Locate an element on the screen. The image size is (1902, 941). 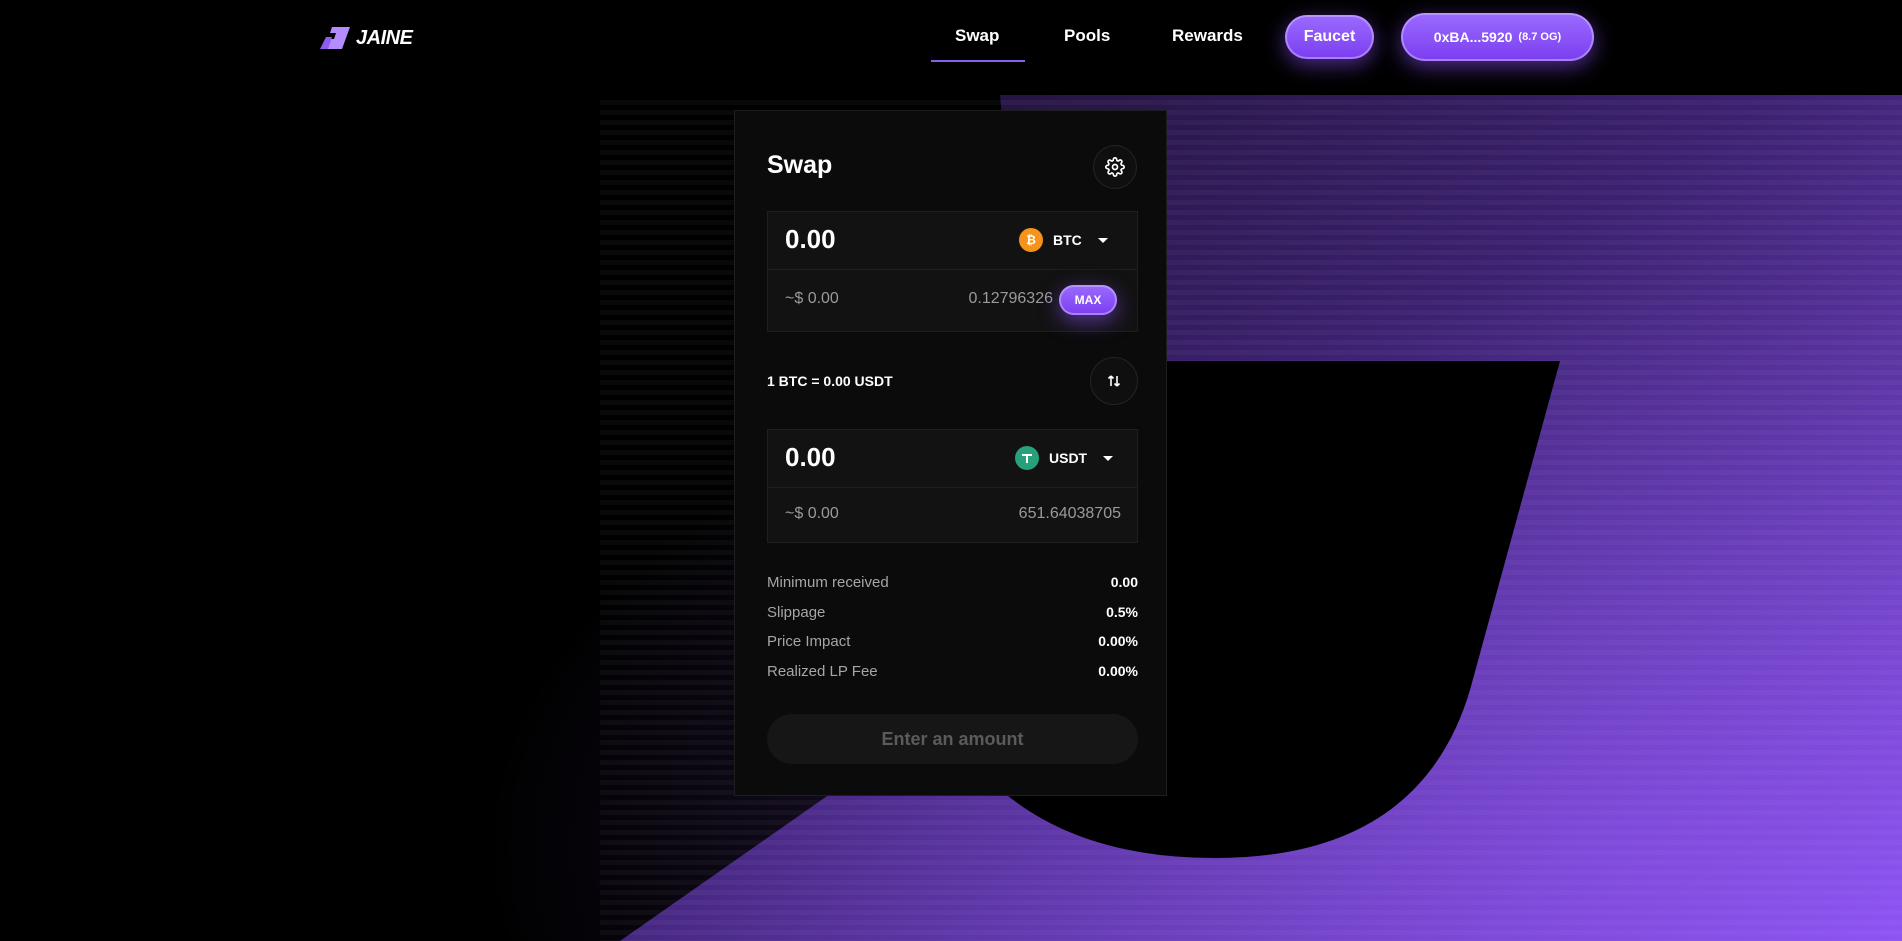
nav-pools: Pools is located at coordinates (1087, 36).